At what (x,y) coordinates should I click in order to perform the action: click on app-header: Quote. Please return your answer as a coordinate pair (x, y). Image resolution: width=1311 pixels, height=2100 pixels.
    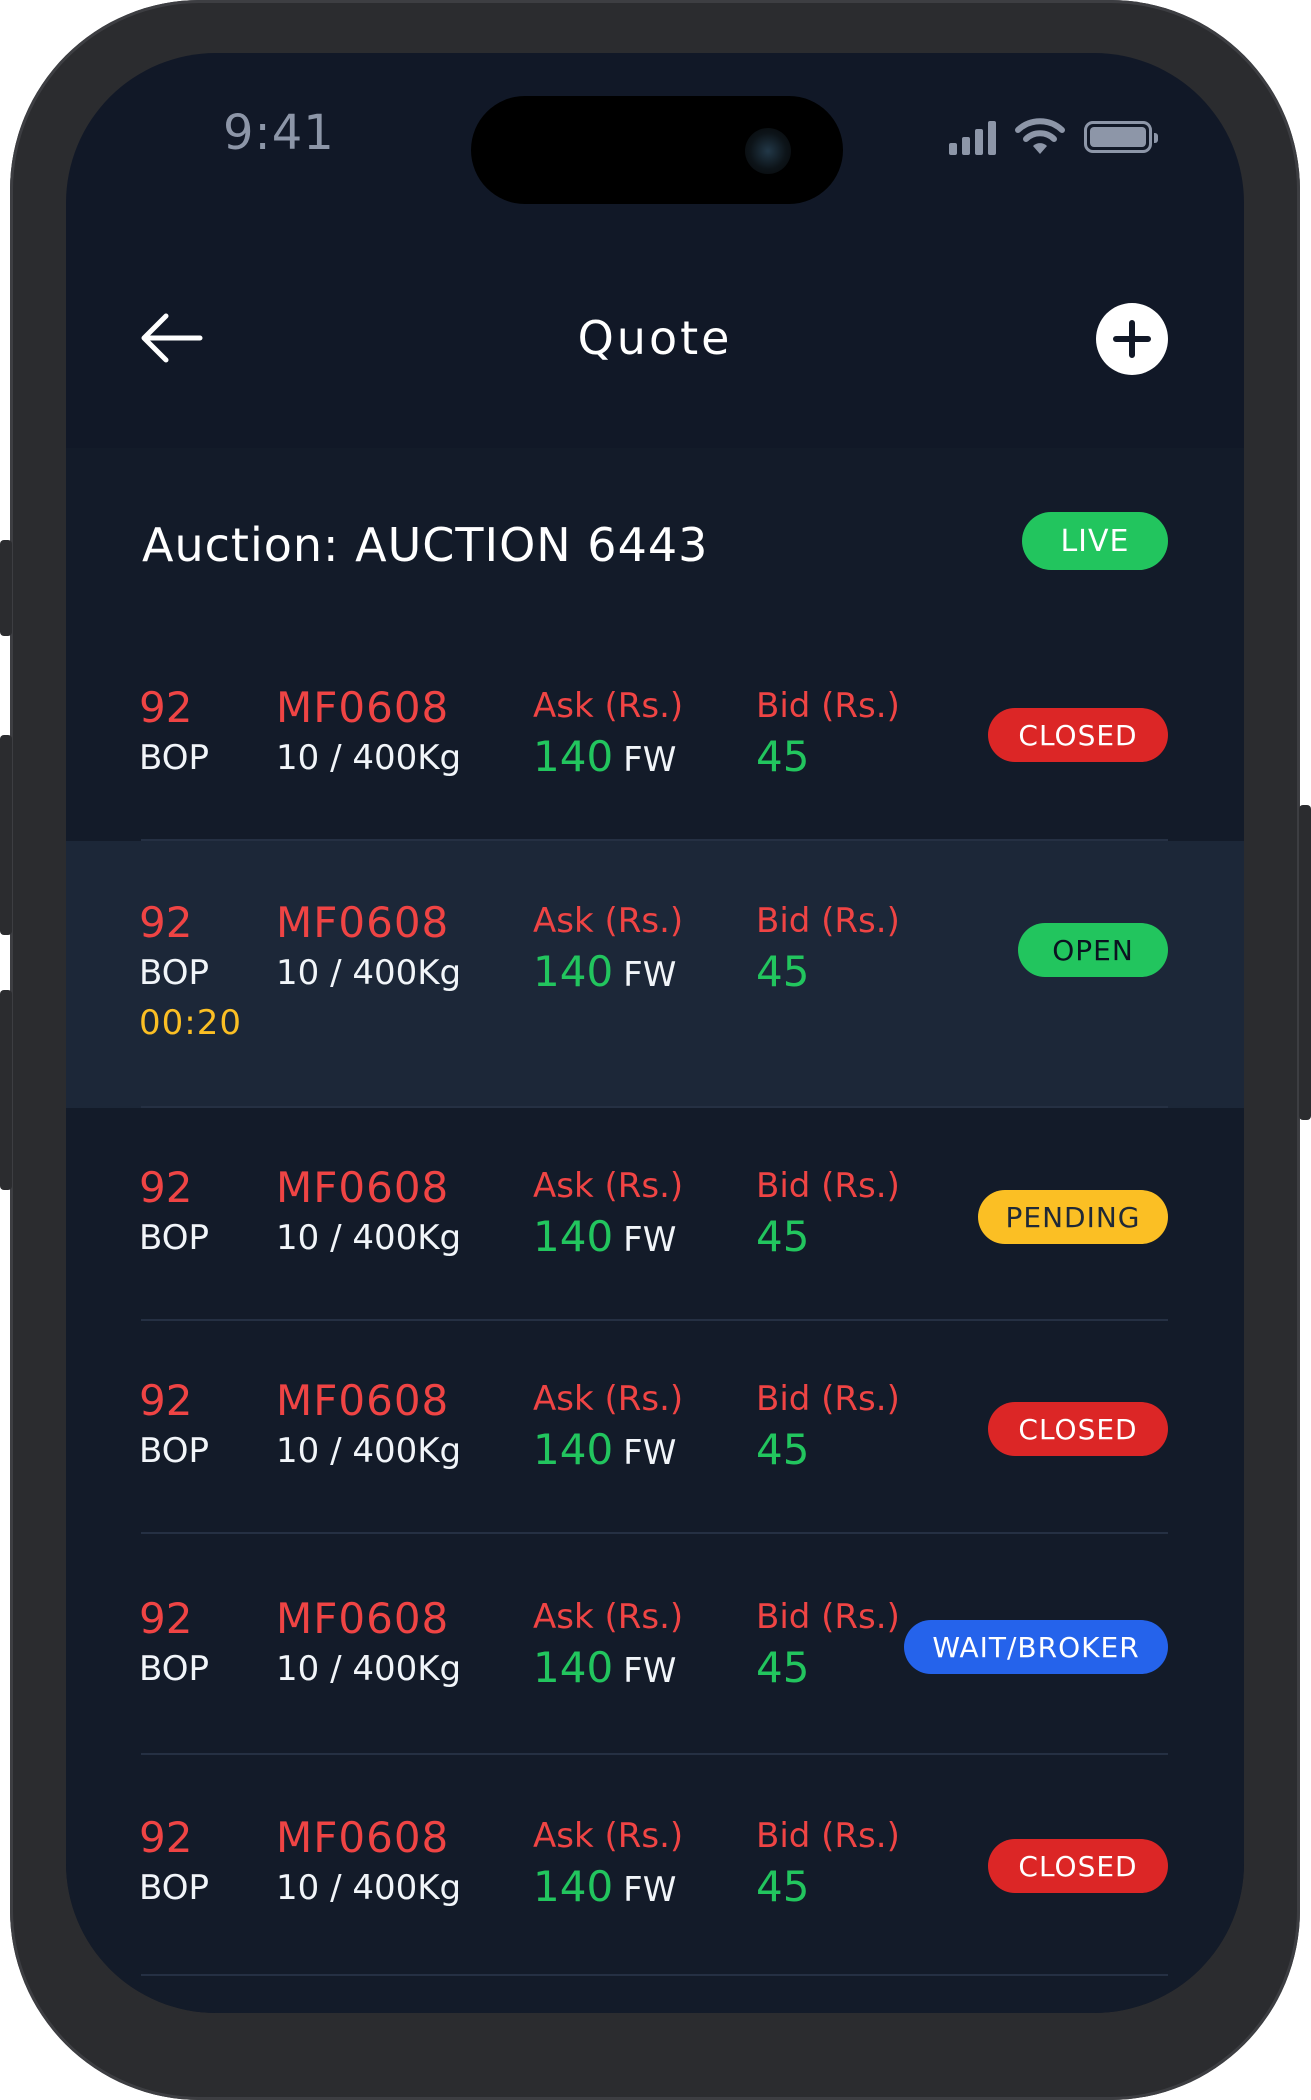
    Looking at the image, I should click on (655, 335).